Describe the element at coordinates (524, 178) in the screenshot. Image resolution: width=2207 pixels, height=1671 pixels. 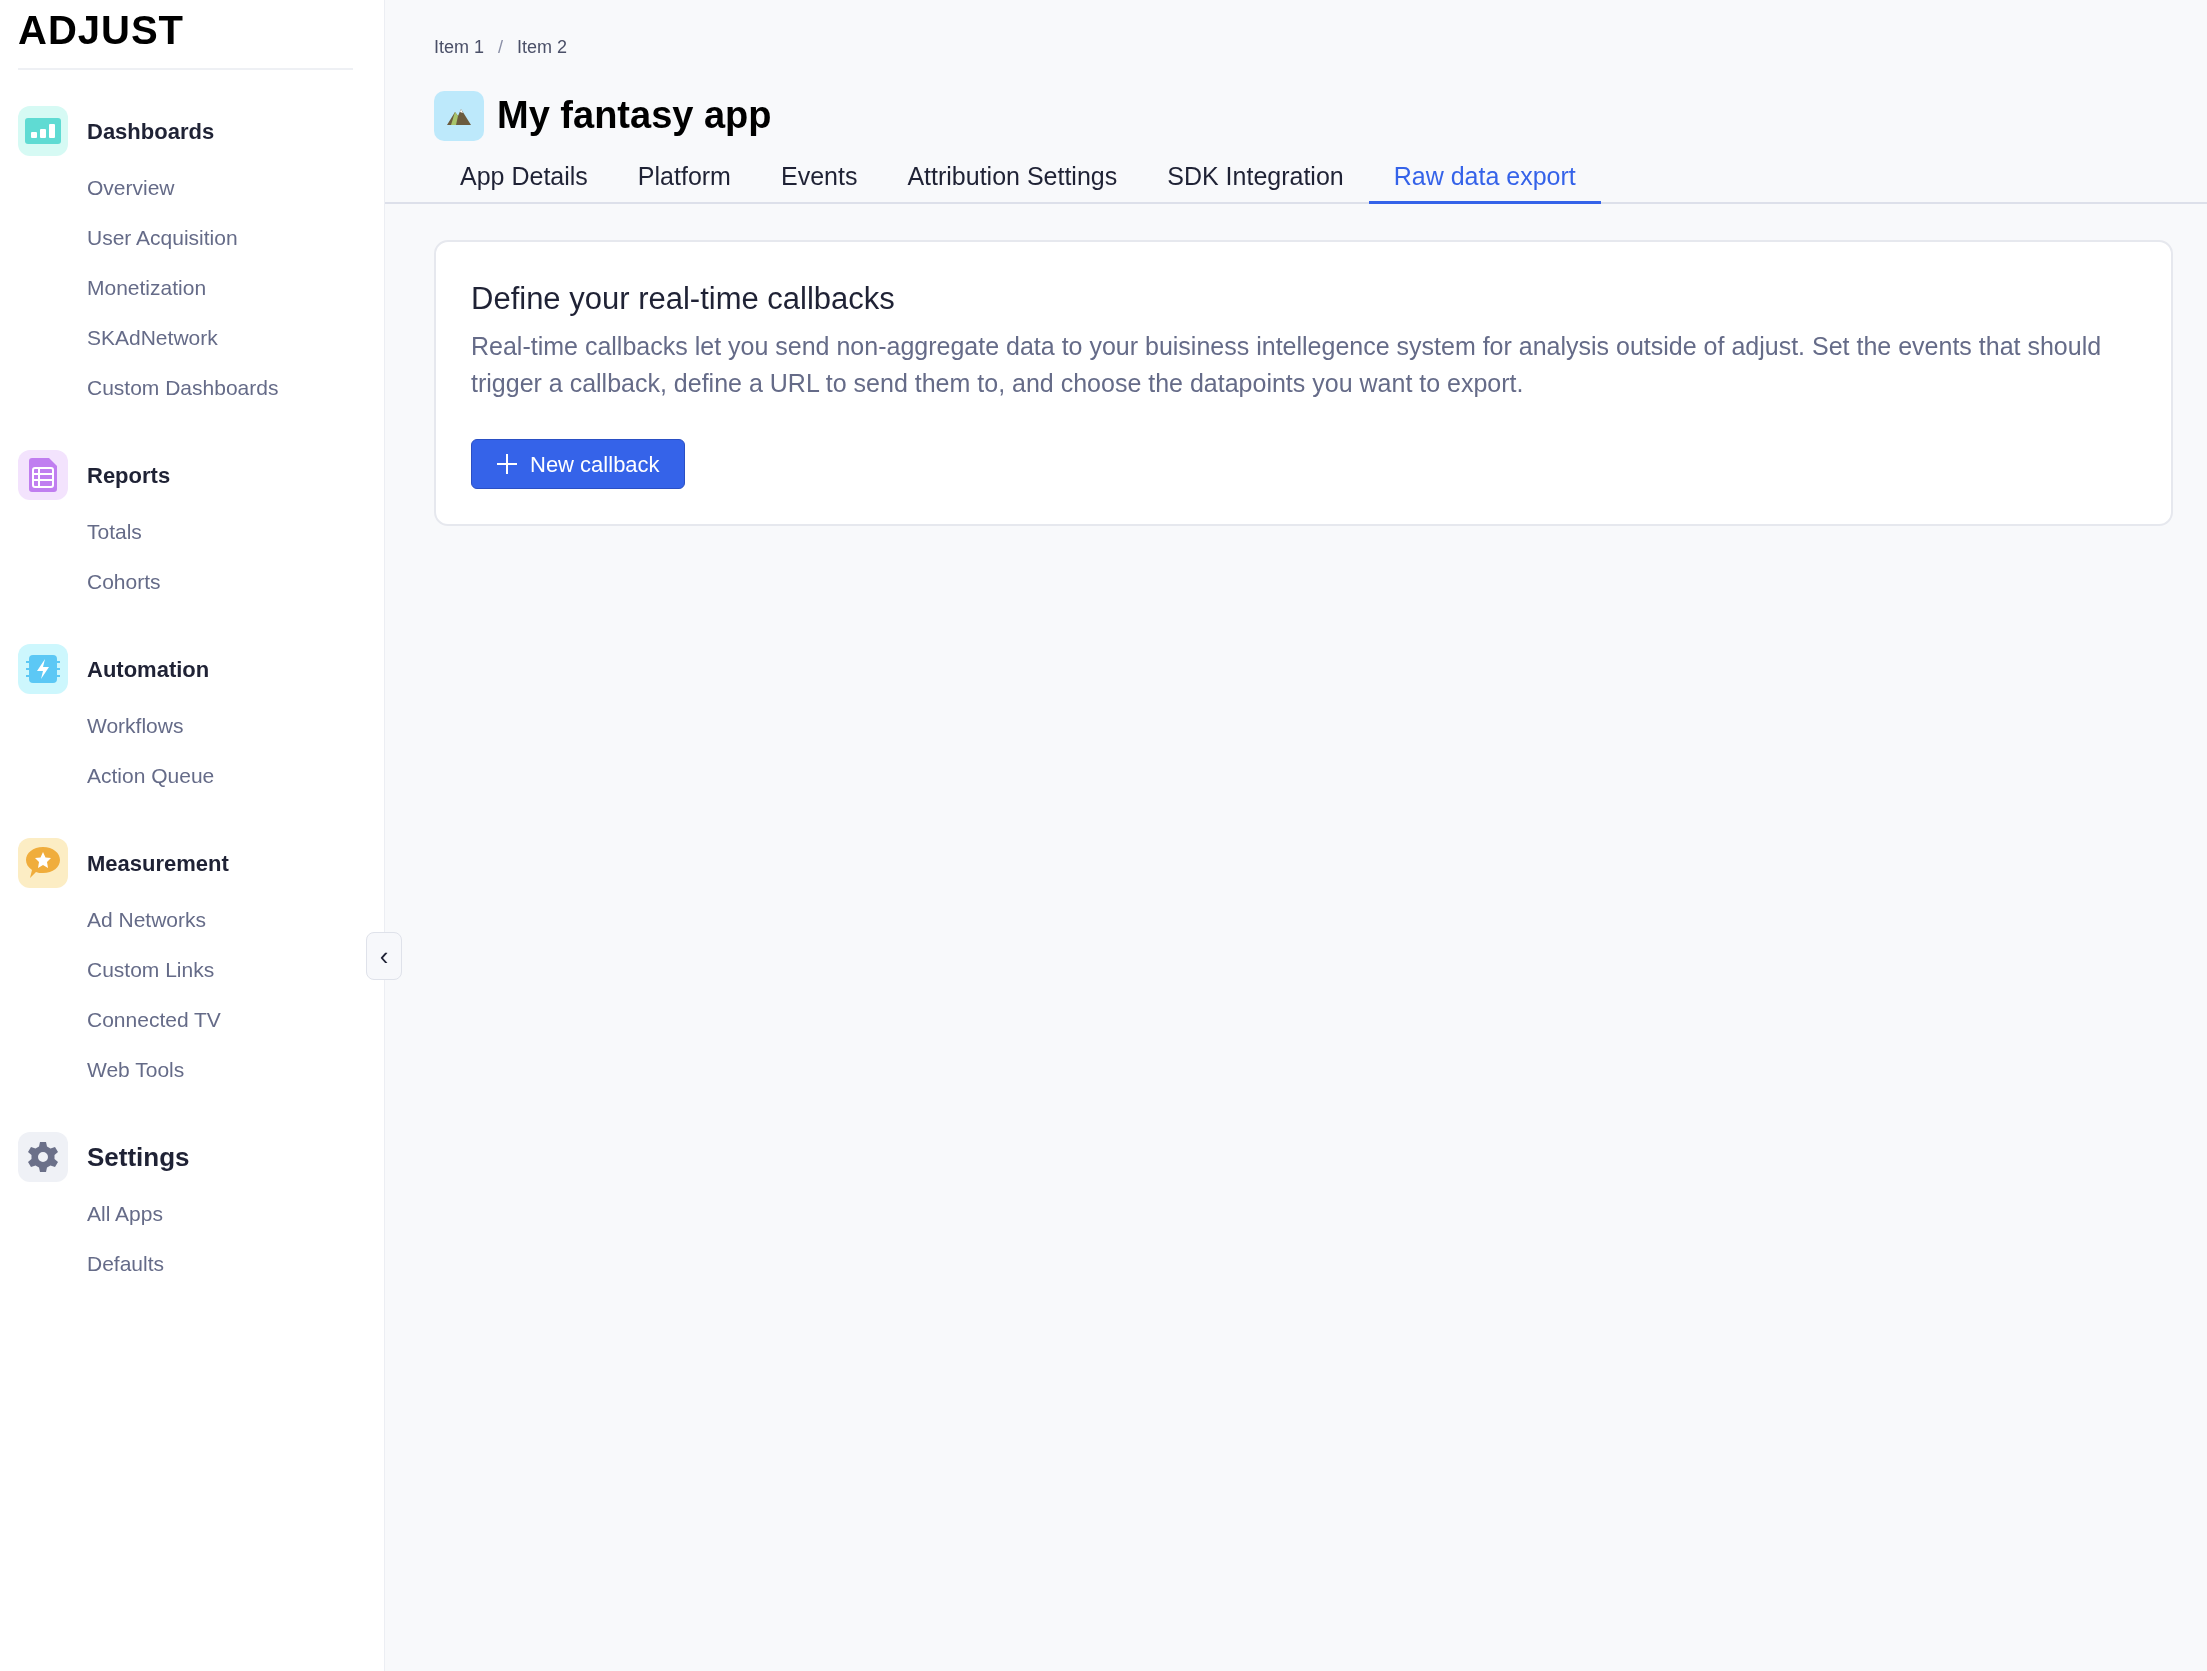
I see `tab: App Details` at that location.